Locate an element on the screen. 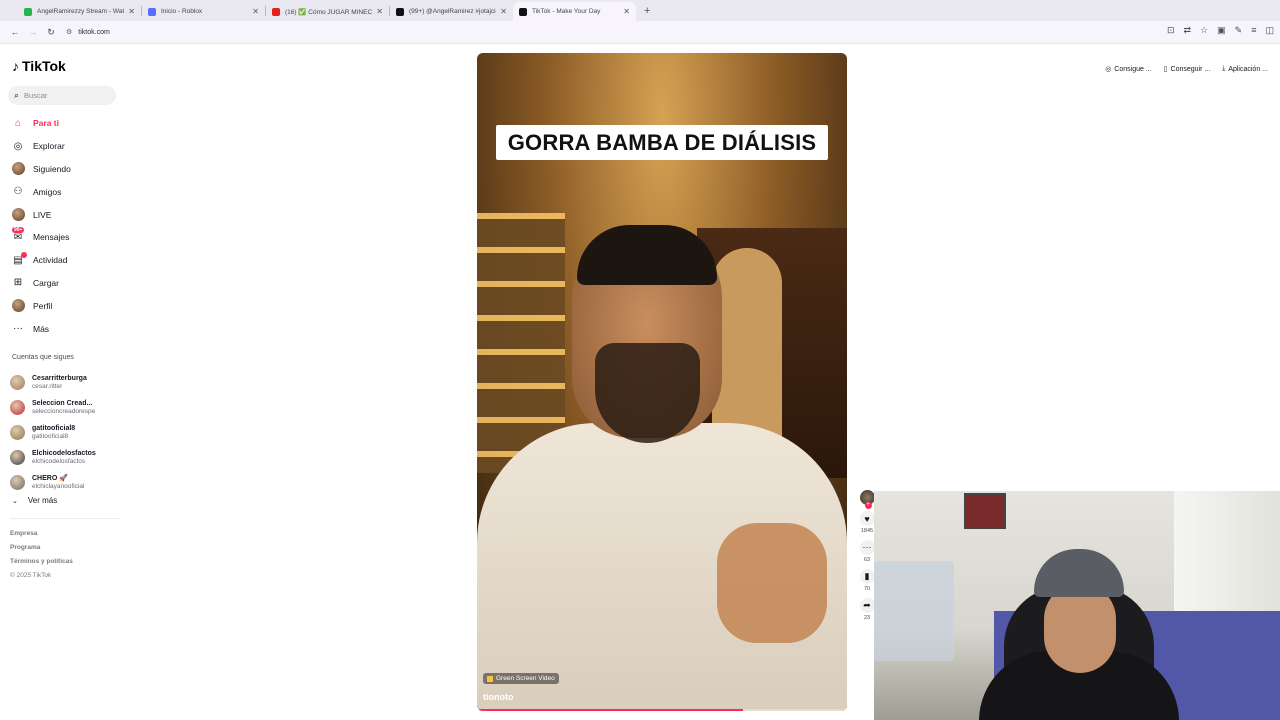 This screenshot has height=720, width=1280. browser-tab: AngelRamirezzy Stream - Watc ✕ is located at coordinates (79, 11).